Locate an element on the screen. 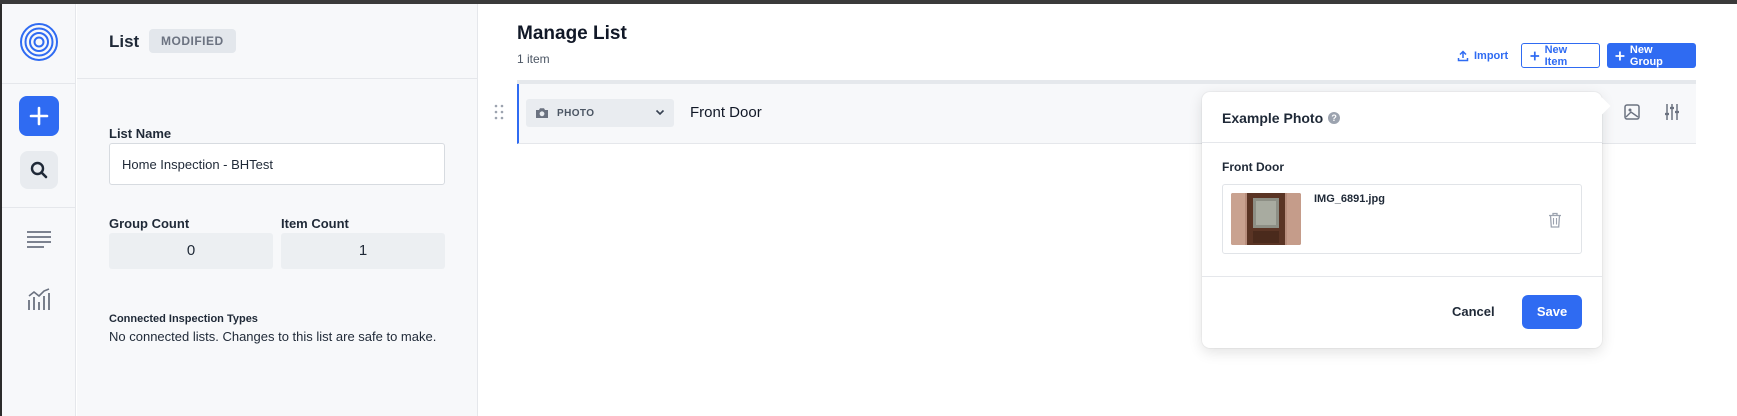 The image size is (1737, 416). cancel-button: Cancel is located at coordinates (1473, 312).